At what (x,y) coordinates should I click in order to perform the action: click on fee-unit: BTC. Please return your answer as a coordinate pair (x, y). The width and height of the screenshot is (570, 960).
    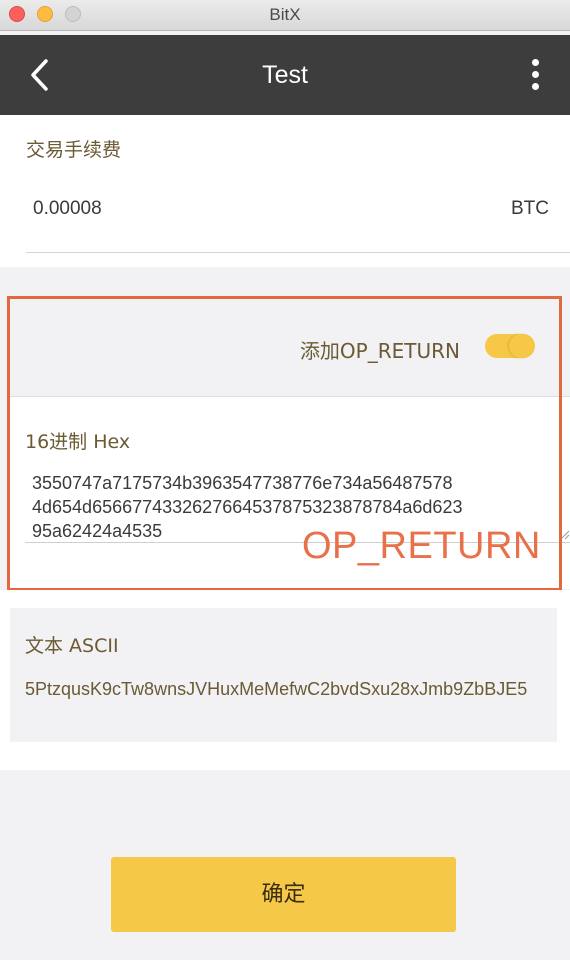
    Looking at the image, I should click on (530, 208).